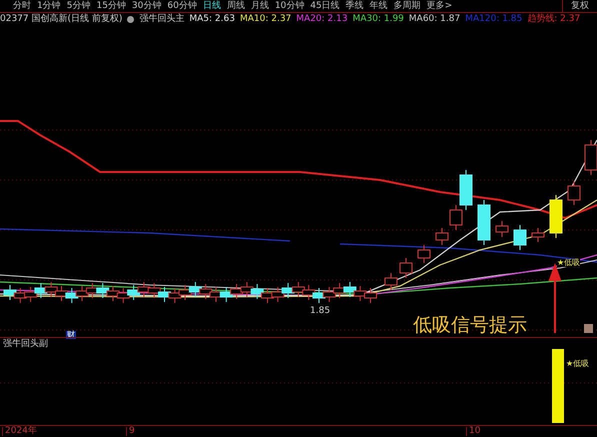 Image resolution: width=597 pixels, height=437 pixels. Describe the element at coordinates (407, 6) in the screenshot. I see `period-tab: 多周期` at that location.